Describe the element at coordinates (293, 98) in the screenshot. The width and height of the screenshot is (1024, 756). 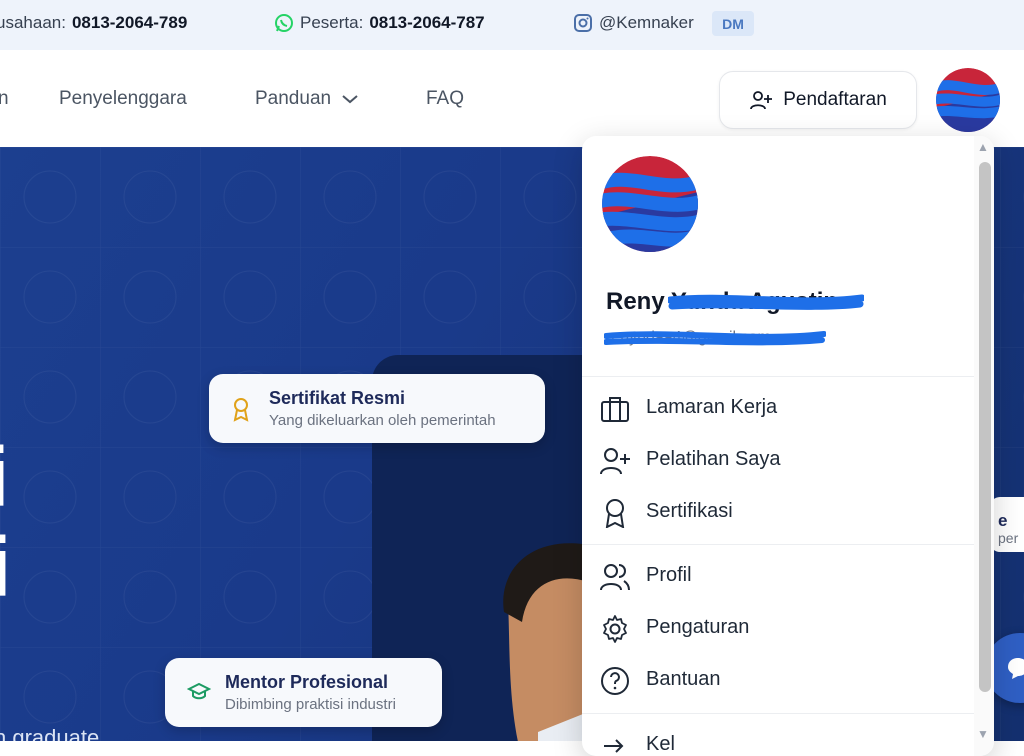
I see `nav-link-panduan-label: Panduan` at that location.